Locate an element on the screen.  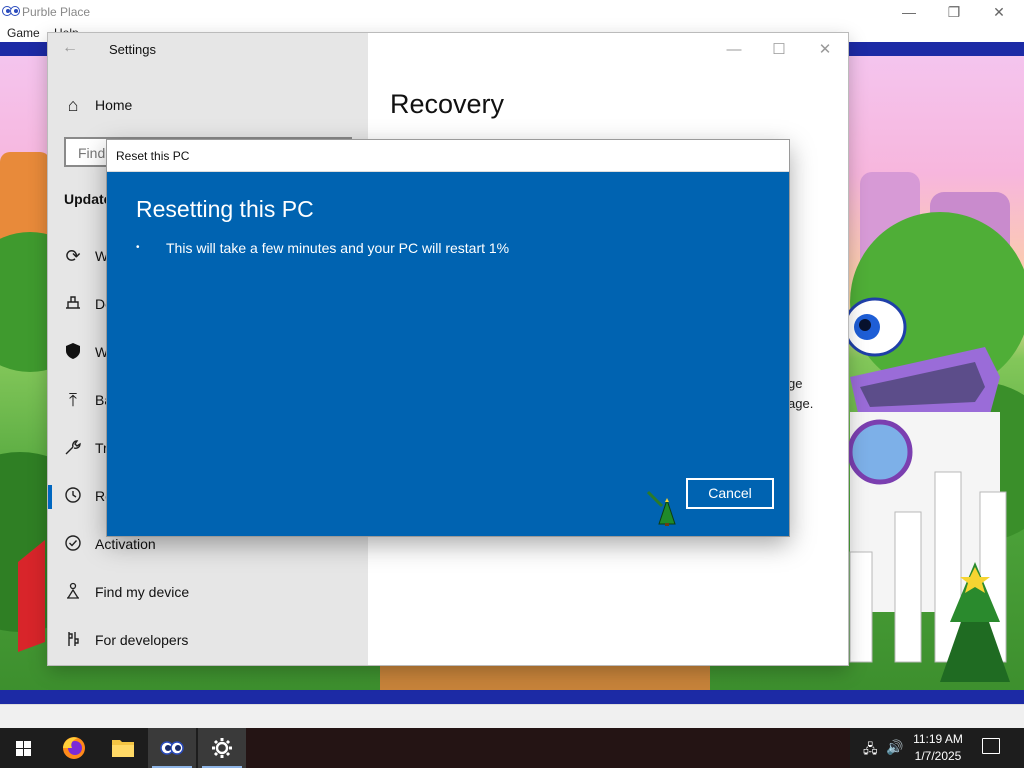
taskbar-purble-place is located at coordinates (172, 748).